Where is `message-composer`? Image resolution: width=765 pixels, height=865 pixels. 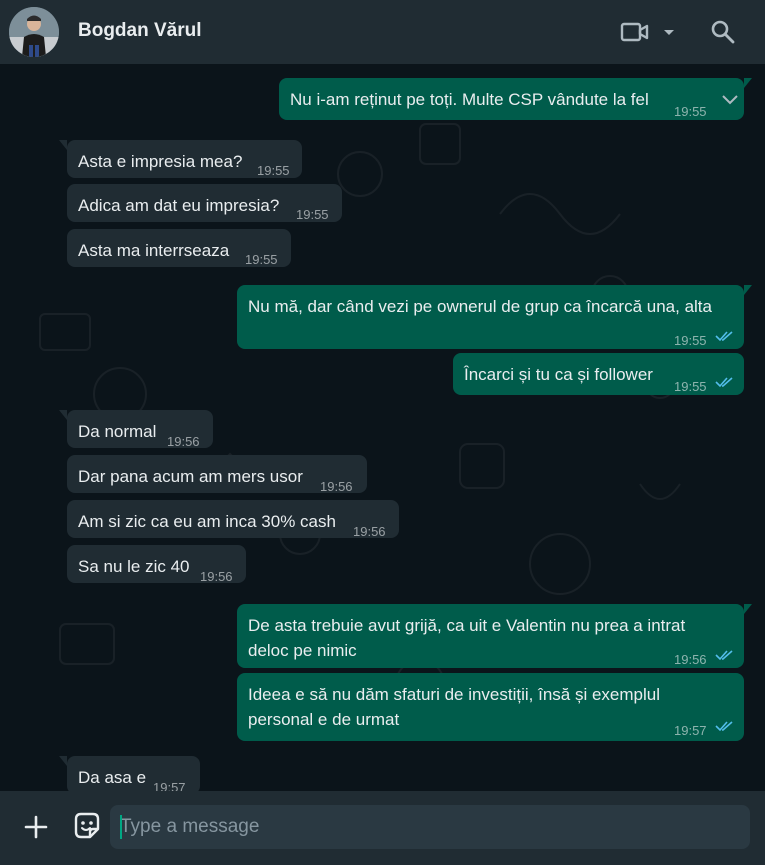 message-composer is located at coordinates (382, 828).